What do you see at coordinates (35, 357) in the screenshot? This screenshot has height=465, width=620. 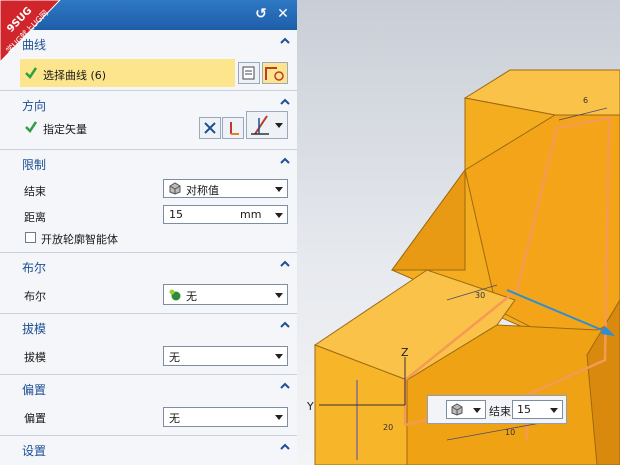 I see `draft-label: 拔模` at bounding box center [35, 357].